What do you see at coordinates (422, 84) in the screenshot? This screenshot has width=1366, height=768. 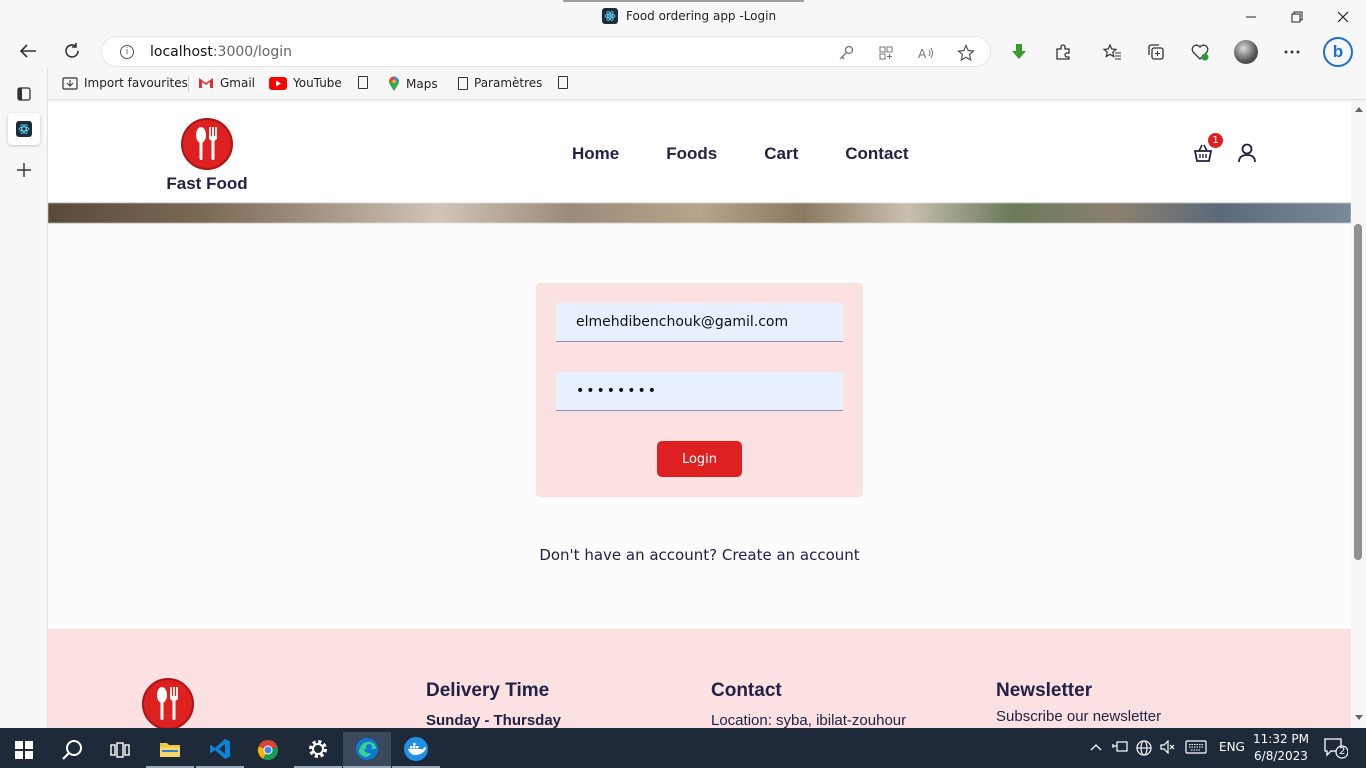 I see `fav-label: Maps` at bounding box center [422, 84].